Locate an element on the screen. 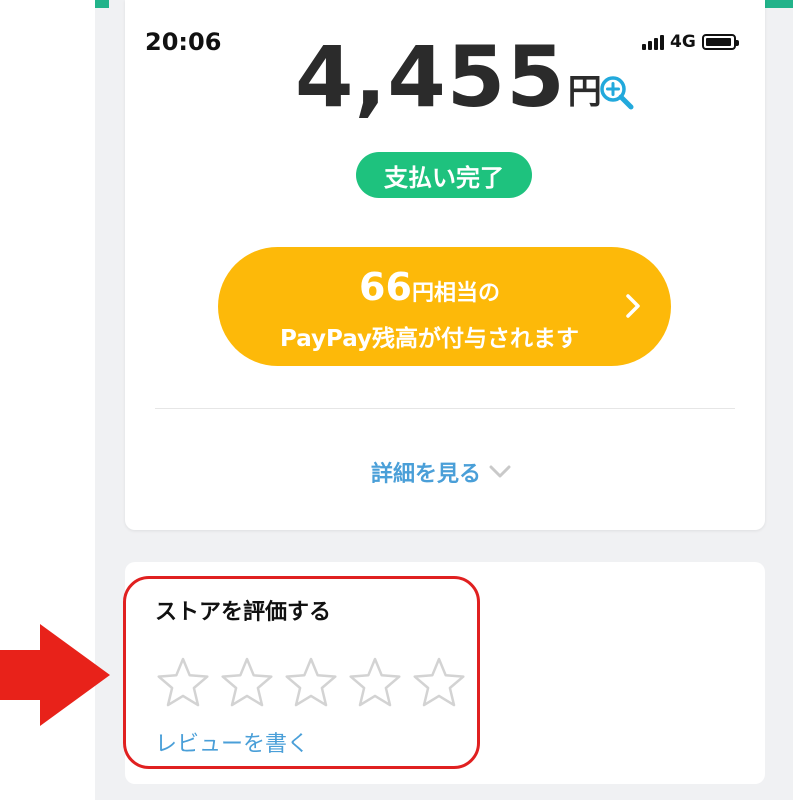 This screenshot has height=800, width=793. divider is located at coordinates (445, 408).